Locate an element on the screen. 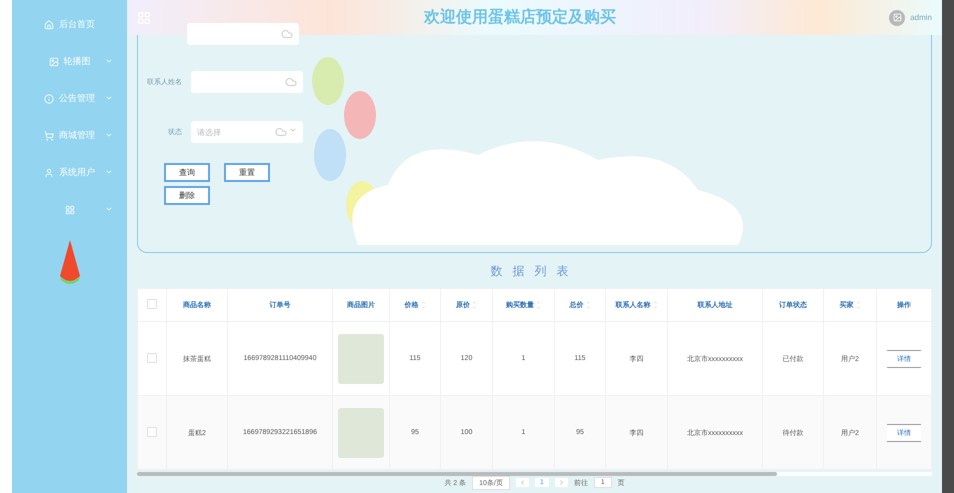 The width and height of the screenshot is (954, 493). menu-item: 商城管理 is located at coordinates (69, 135).